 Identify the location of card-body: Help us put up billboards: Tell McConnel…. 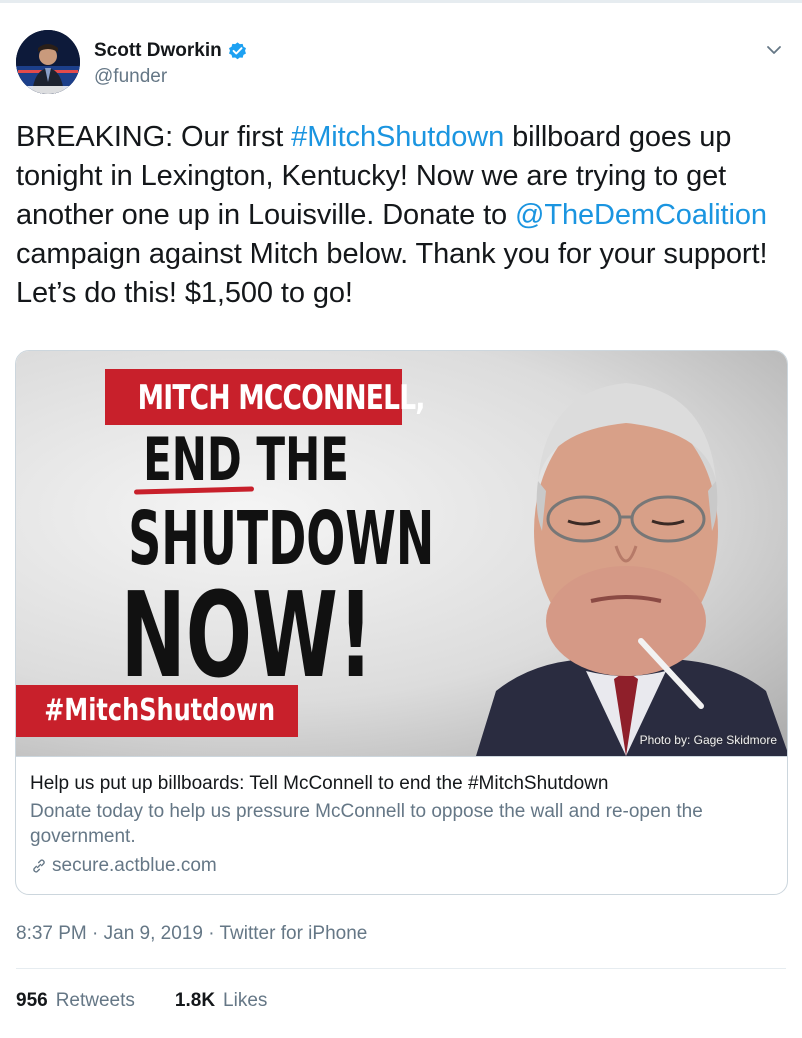
(401, 825).